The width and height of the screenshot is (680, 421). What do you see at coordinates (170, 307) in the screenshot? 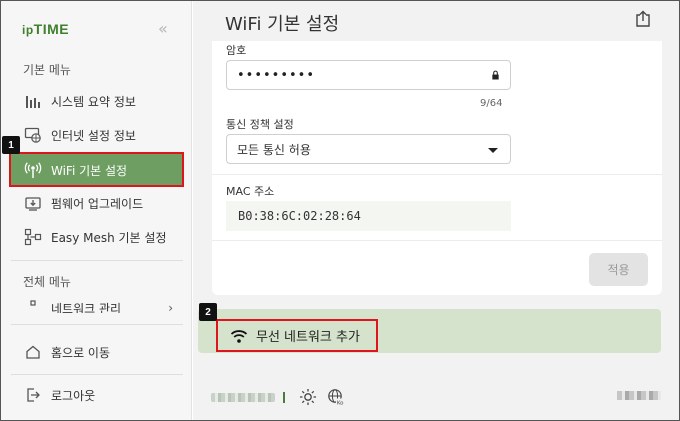
I see `chevron-right-icon: ›` at bounding box center [170, 307].